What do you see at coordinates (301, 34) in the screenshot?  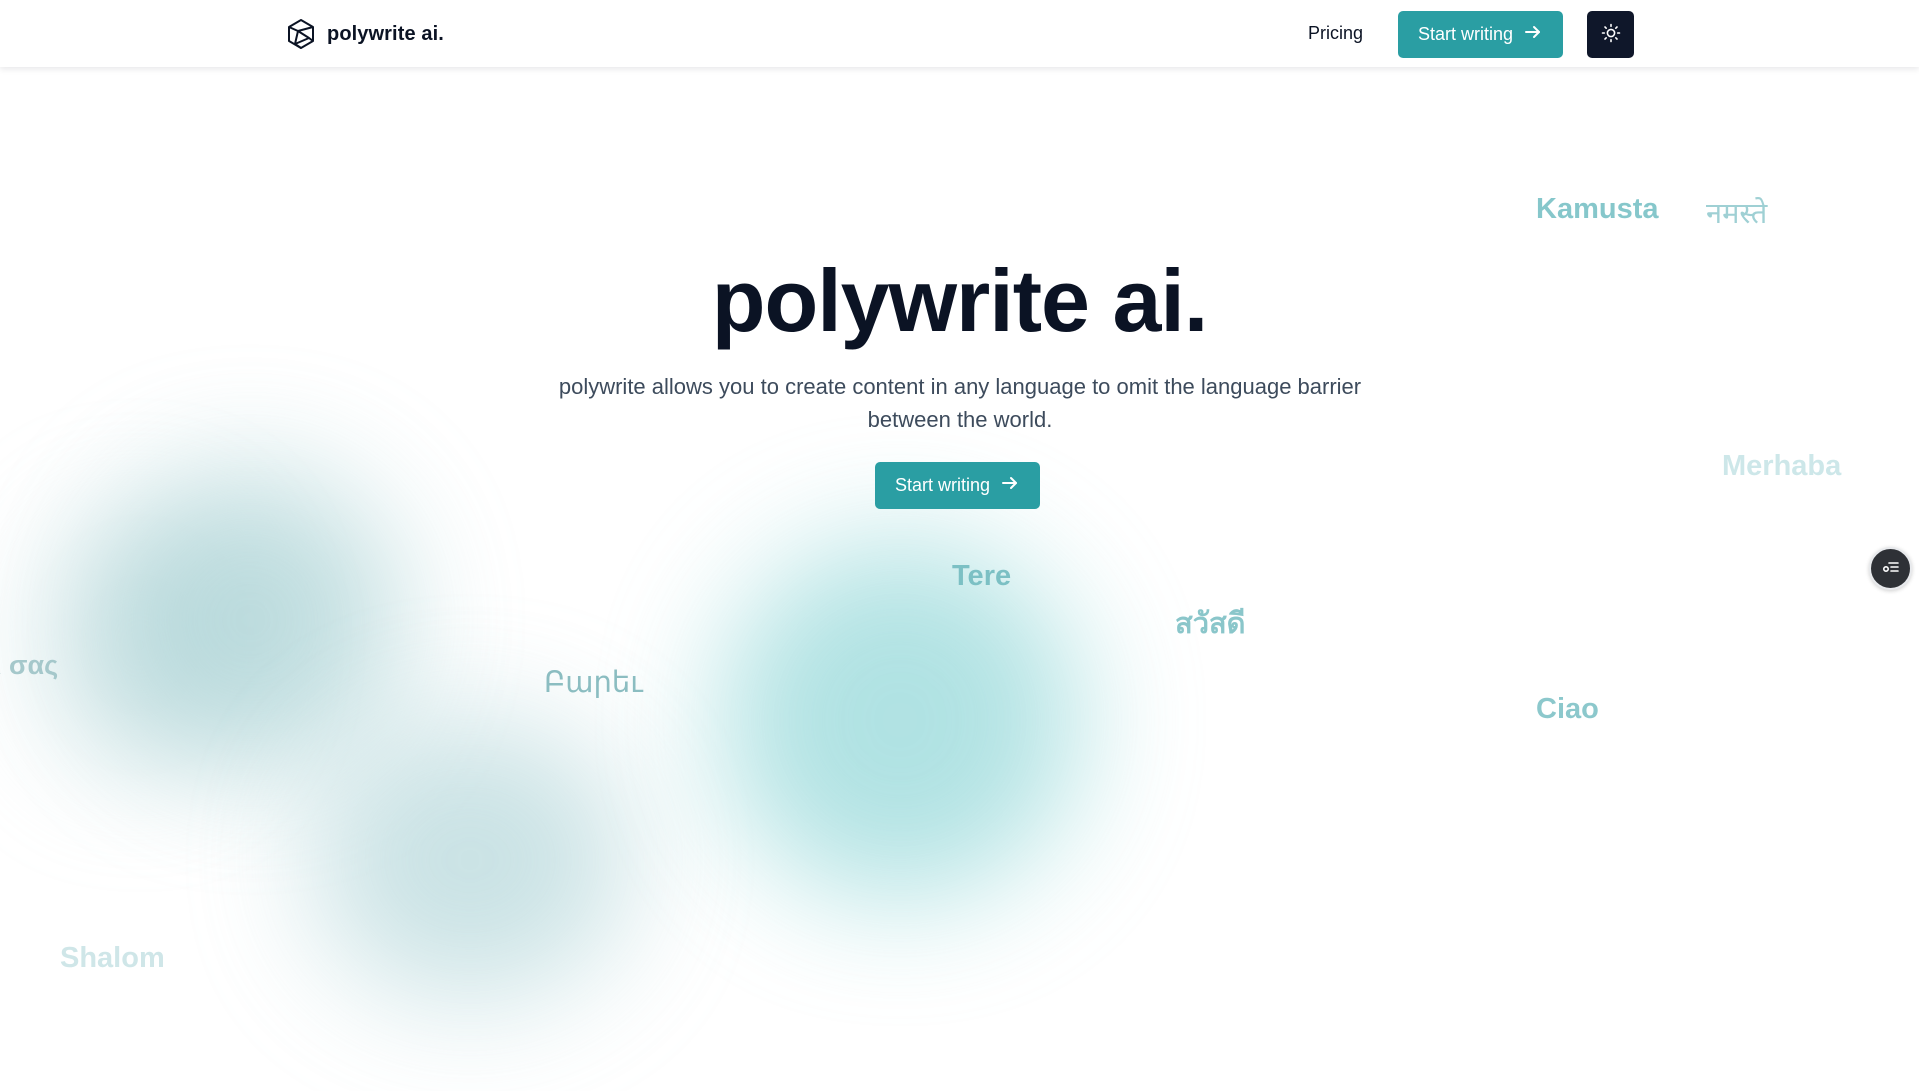 I see `polyhedron-logo-icon` at bounding box center [301, 34].